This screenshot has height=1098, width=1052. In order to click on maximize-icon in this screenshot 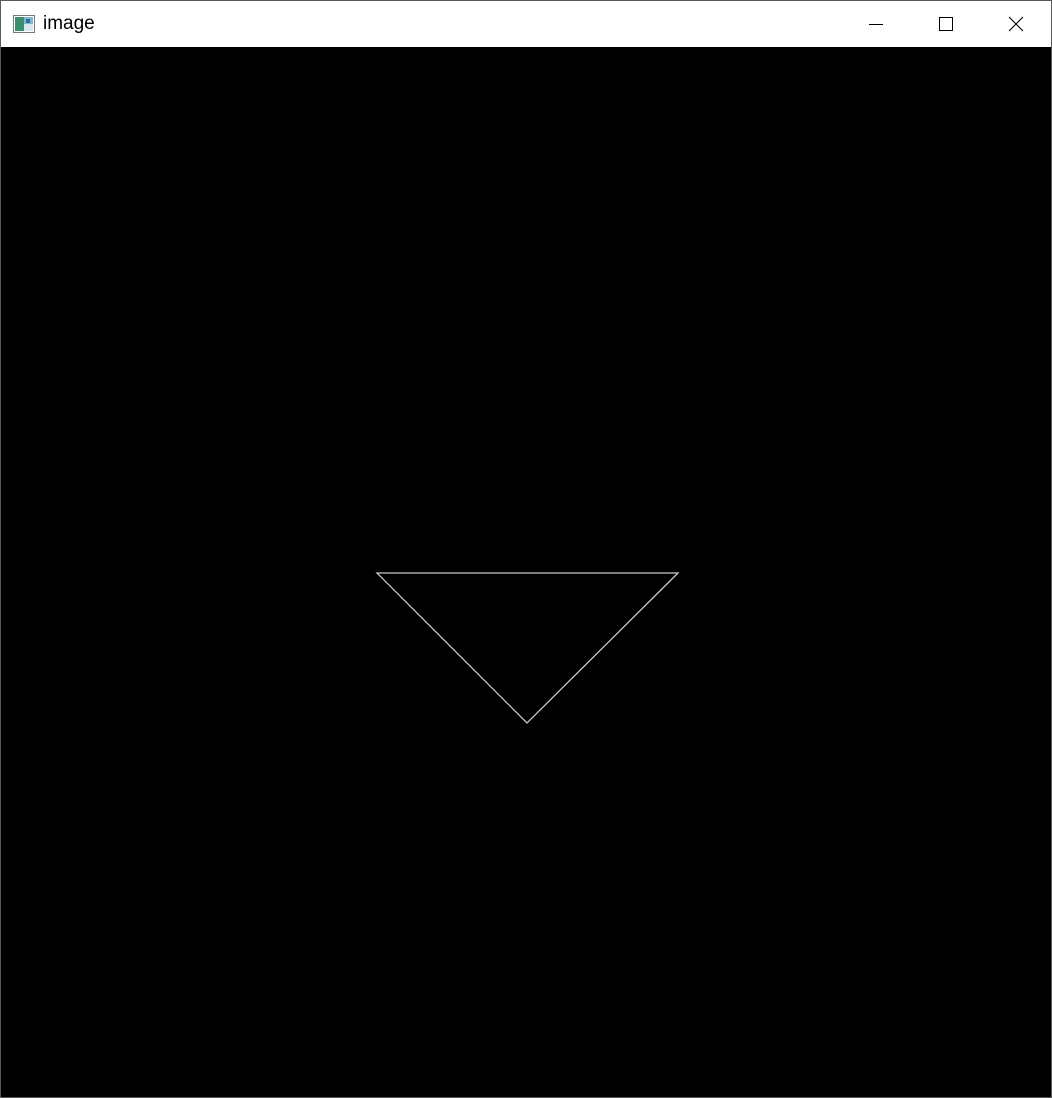, I will do `click(946, 24)`.